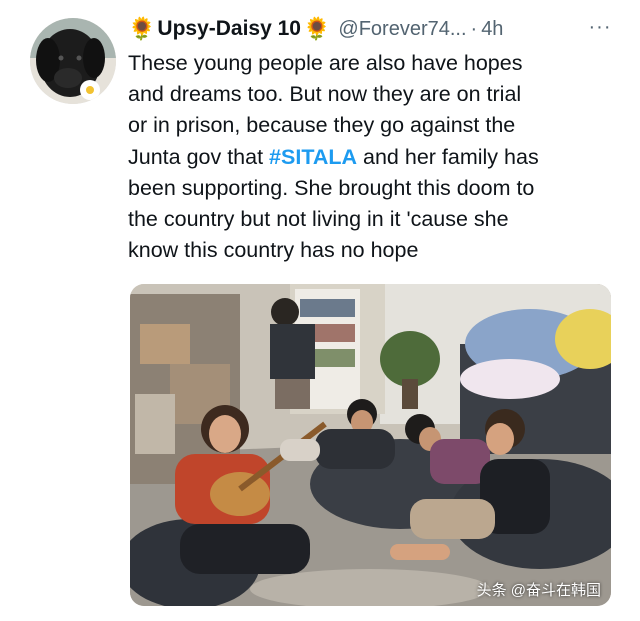 This screenshot has height=621, width=640. What do you see at coordinates (313, 157) in the screenshot?
I see `hashtag-link: #SITALA` at bounding box center [313, 157].